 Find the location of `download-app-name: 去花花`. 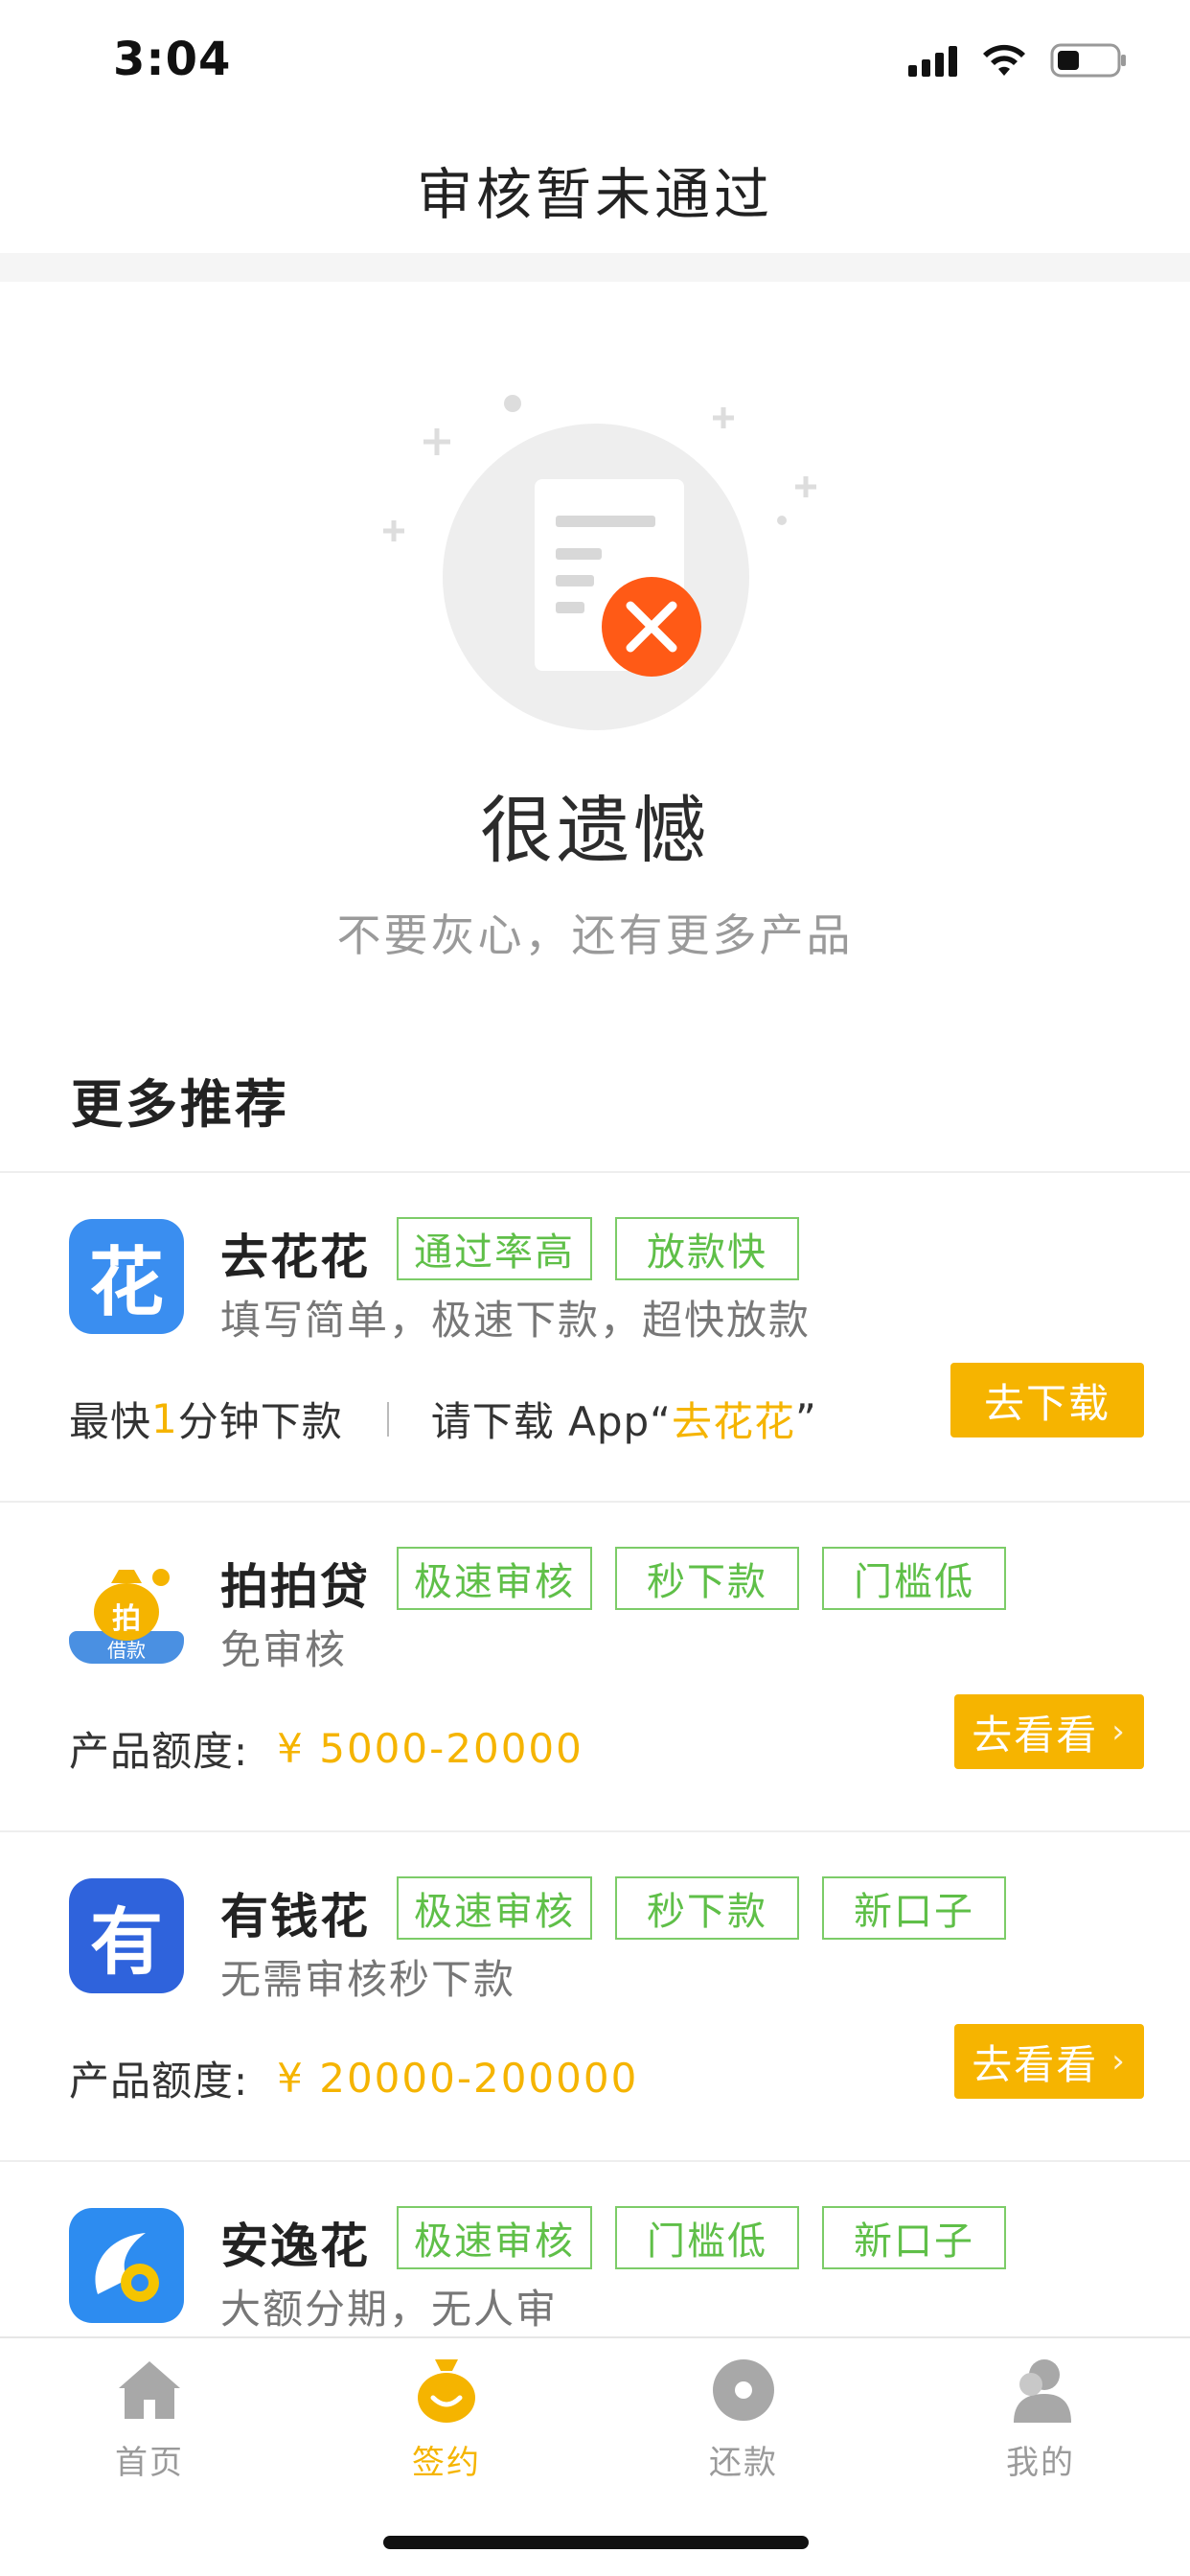

download-app-name: 去花花 is located at coordinates (733, 1421).